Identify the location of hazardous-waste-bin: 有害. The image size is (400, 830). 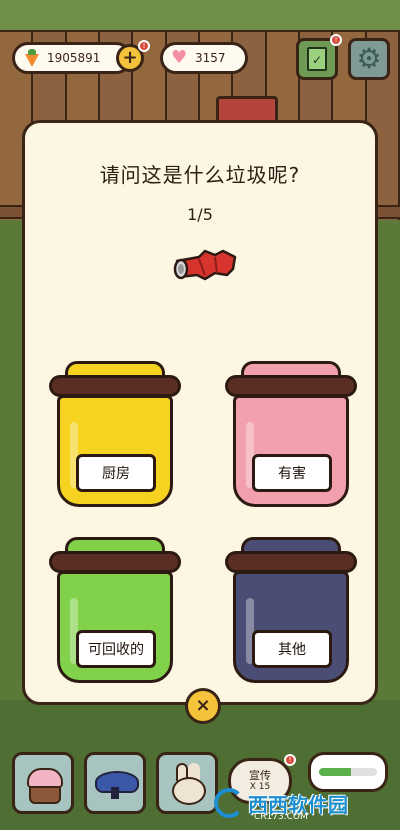
(291, 435).